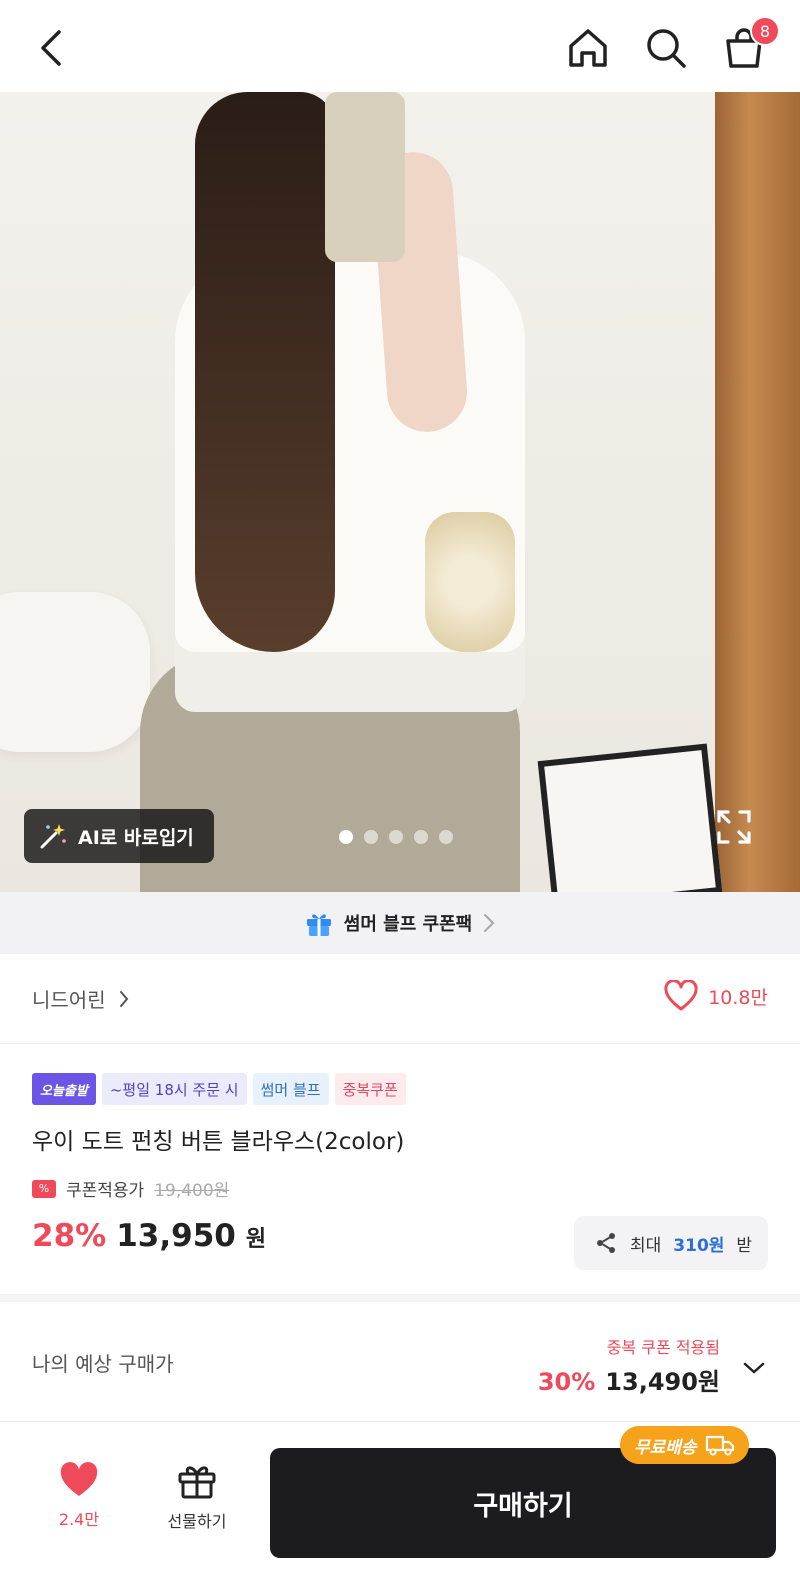  I want to click on photo-board, so click(630, 817).